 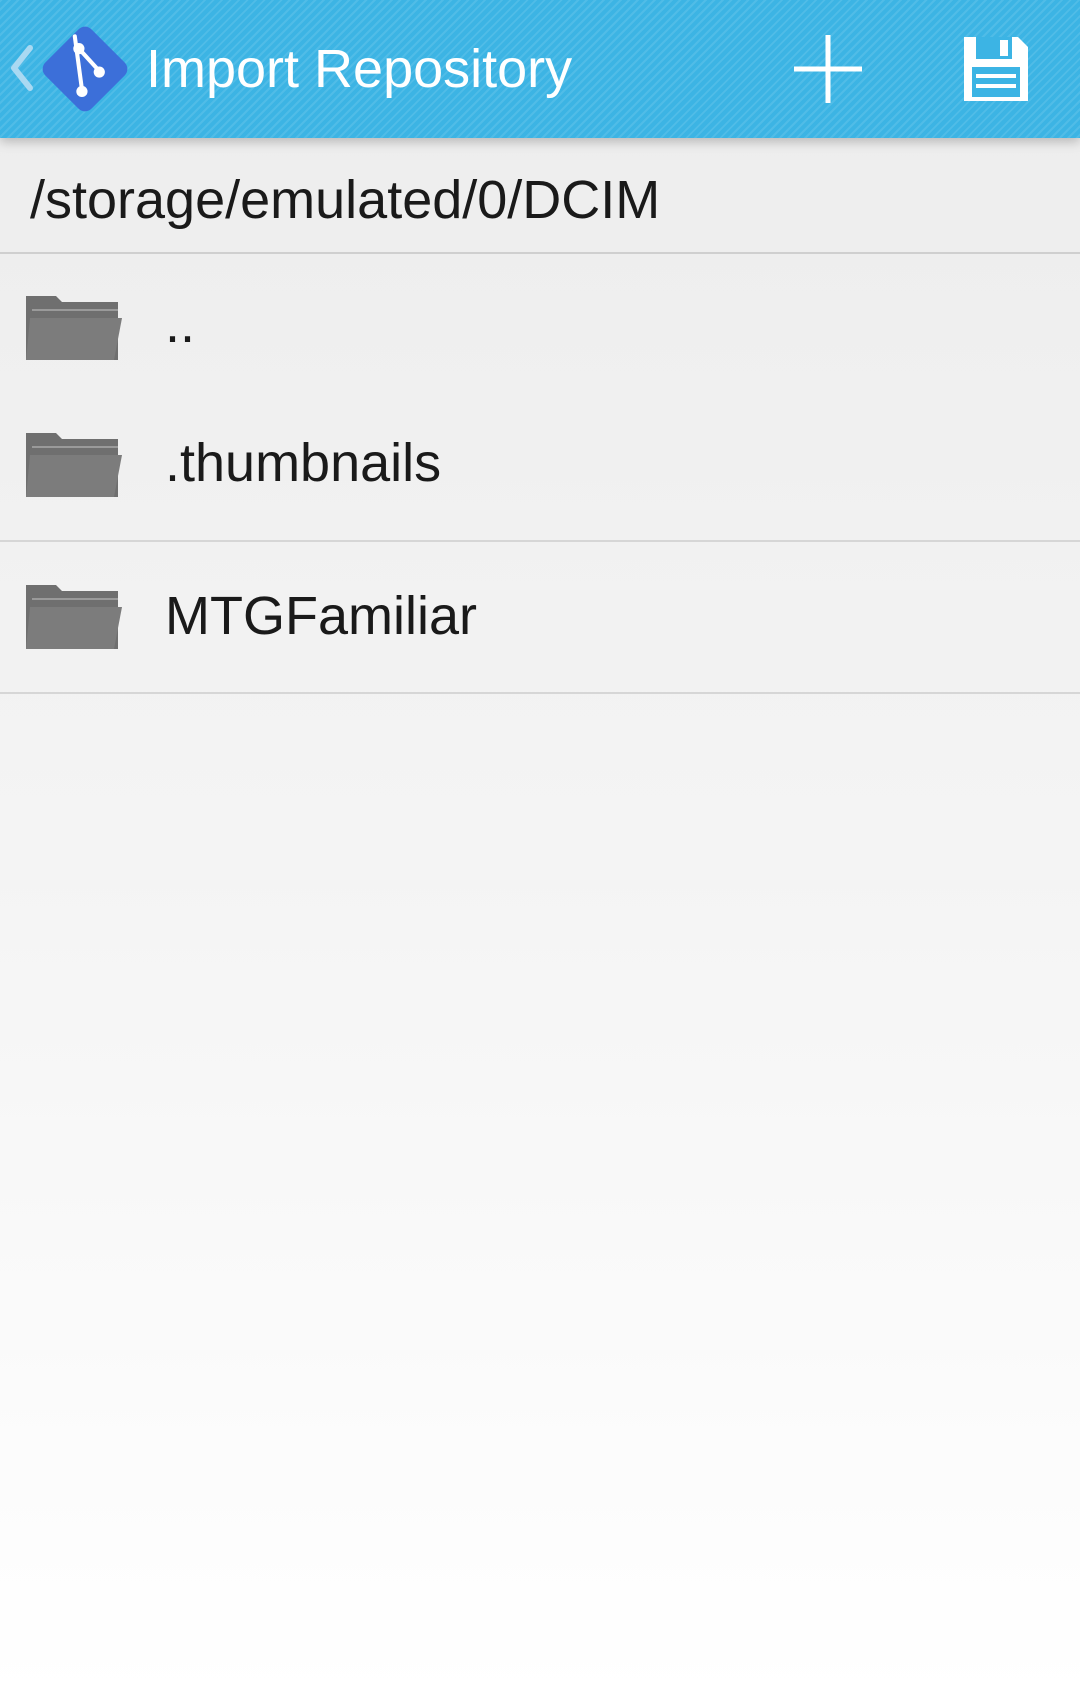 What do you see at coordinates (359, 69) in the screenshot?
I see `page-title: Import Repository` at bounding box center [359, 69].